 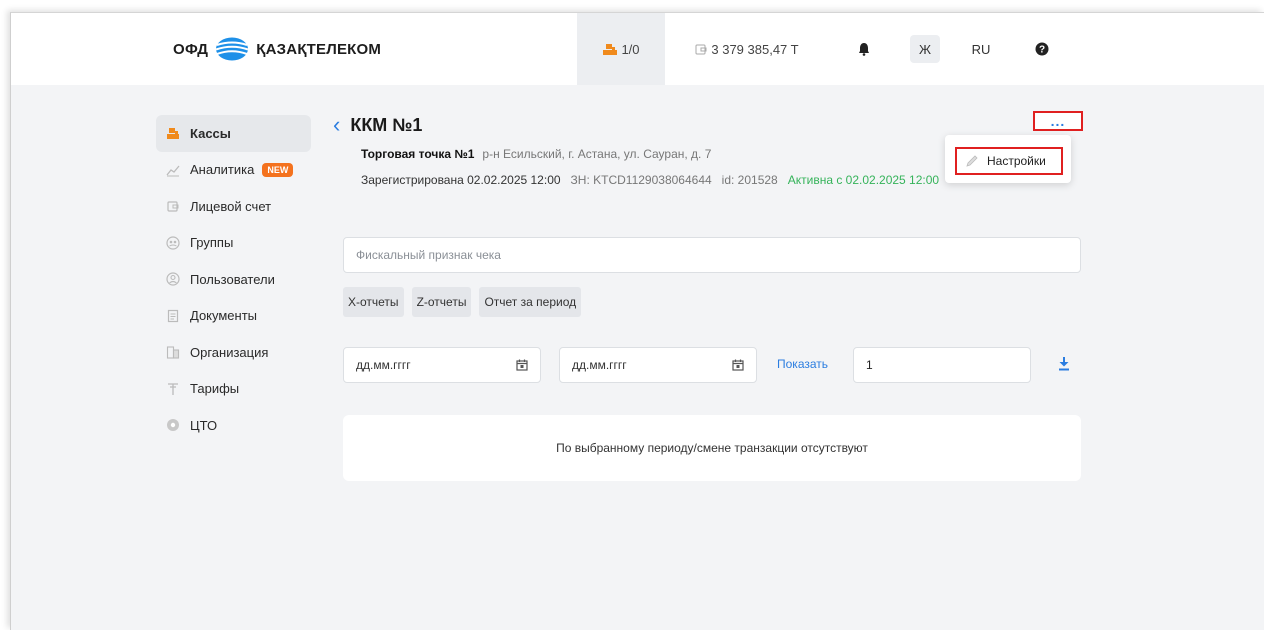 What do you see at coordinates (418, 154) in the screenshot?
I see `trade-point-name: Торговая точка №1` at bounding box center [418, 154].